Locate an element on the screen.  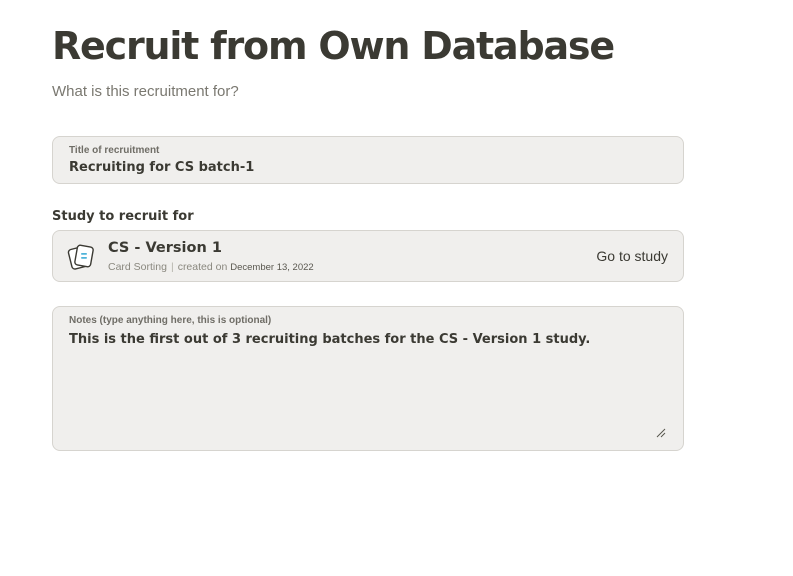
recruitment-title-label: Title of recruitment is located at coordinates (114, 150).